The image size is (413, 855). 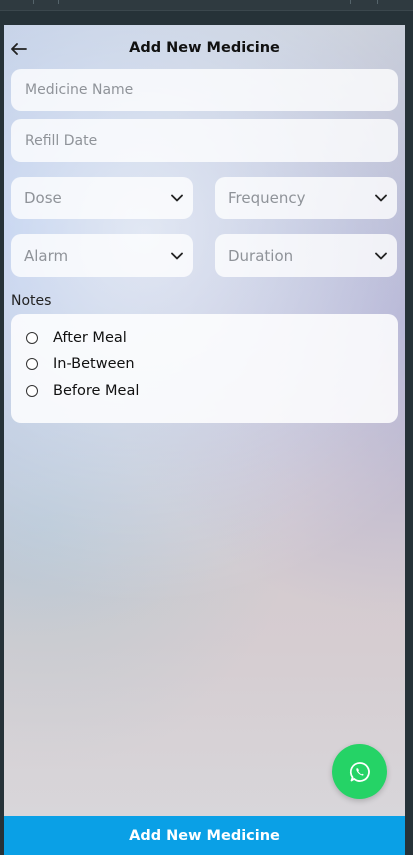 I want to click on notes-label: Notes, so click(x=31, y=301).